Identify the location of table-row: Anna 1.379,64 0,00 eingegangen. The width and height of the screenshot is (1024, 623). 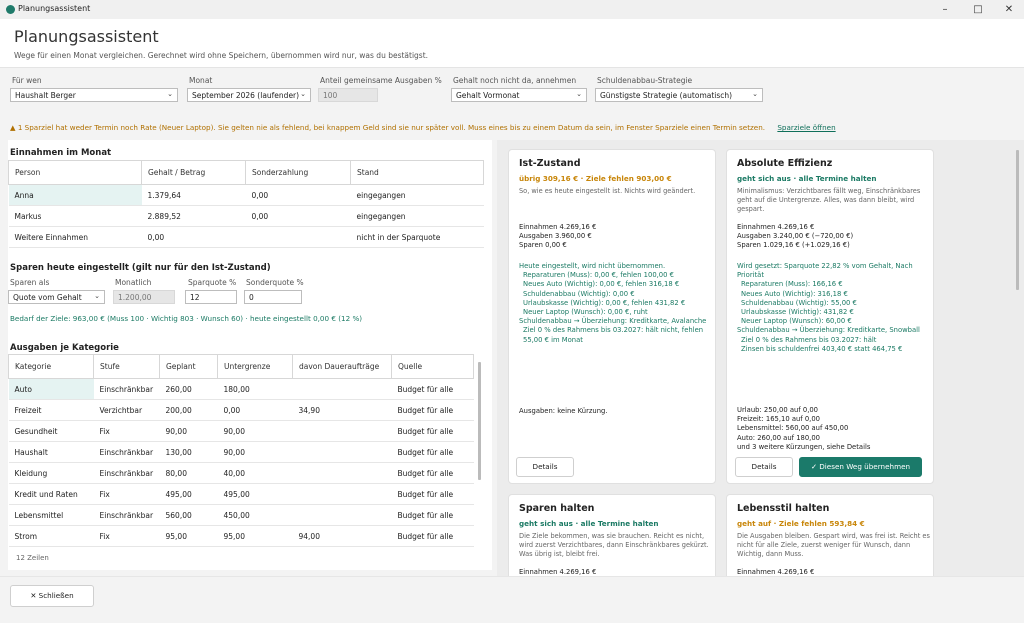
(246, 195).